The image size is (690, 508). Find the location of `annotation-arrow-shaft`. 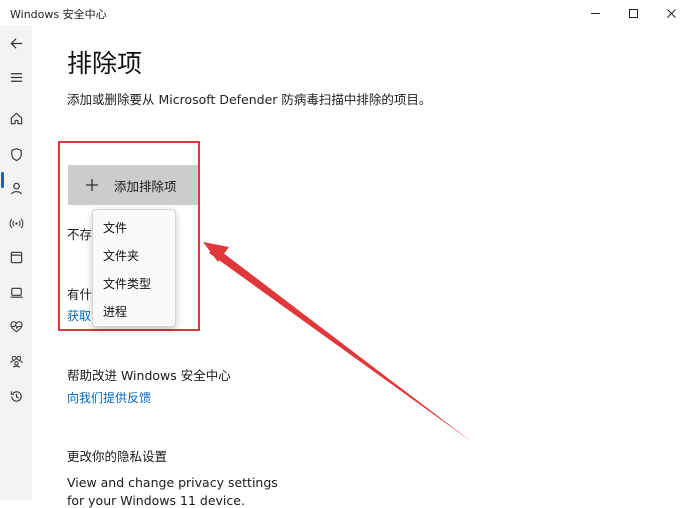

annotation-arrow-shaft is located at coordinates (340, 344).